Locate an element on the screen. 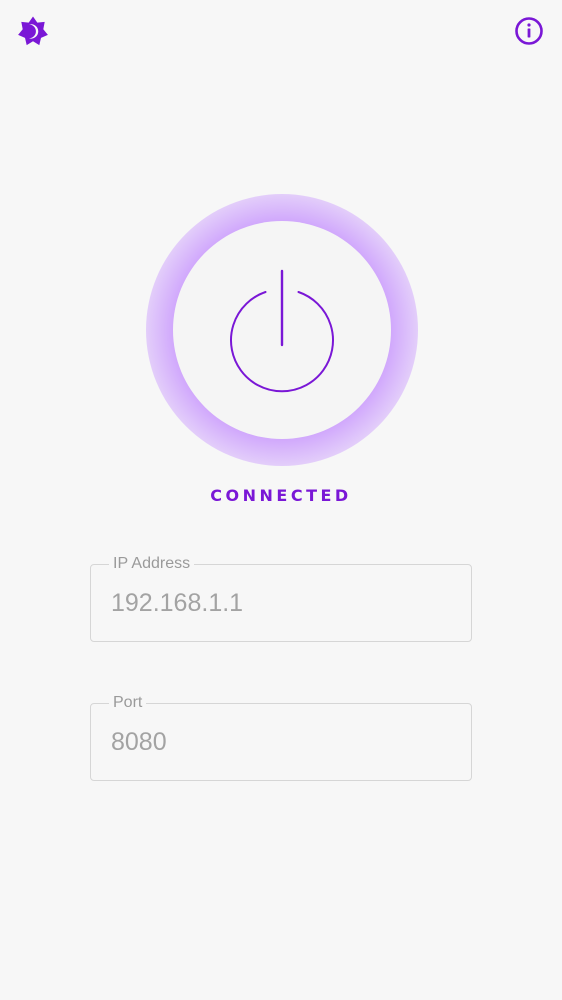 The height and width of the screenshot is (1000, 562). port-field: Port is located at coordinates (281, 737).